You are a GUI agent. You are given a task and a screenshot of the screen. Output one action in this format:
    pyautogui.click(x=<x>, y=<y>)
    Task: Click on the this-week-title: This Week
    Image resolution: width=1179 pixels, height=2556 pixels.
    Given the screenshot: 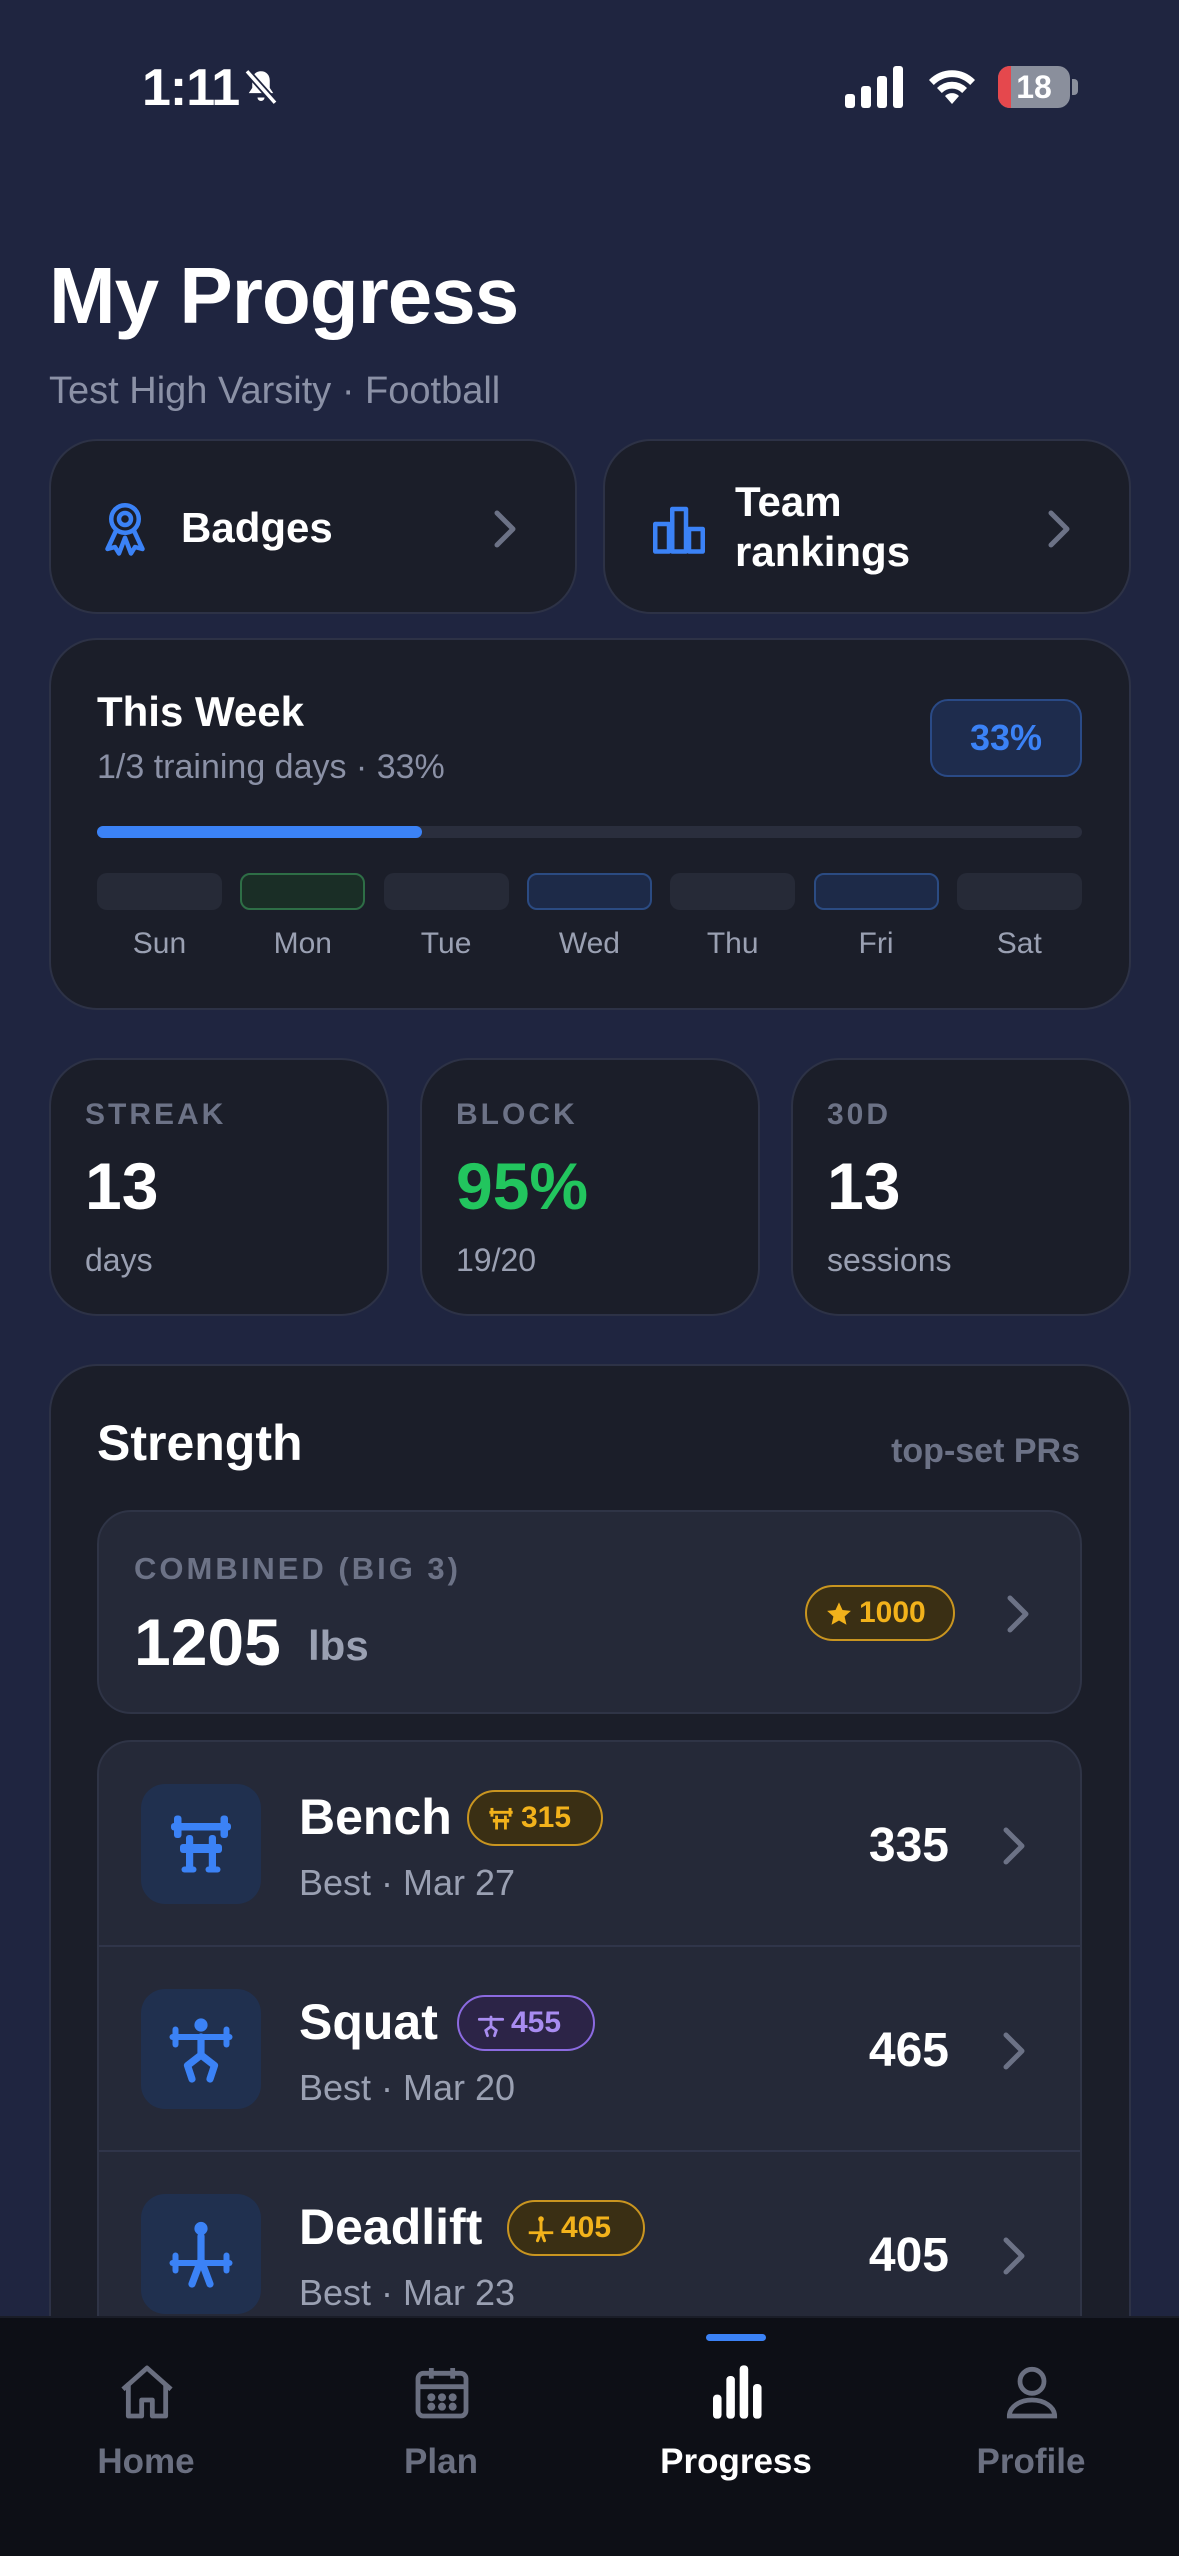 What is the action you would take?
    pyautogui.click(x=200, y=711)
    